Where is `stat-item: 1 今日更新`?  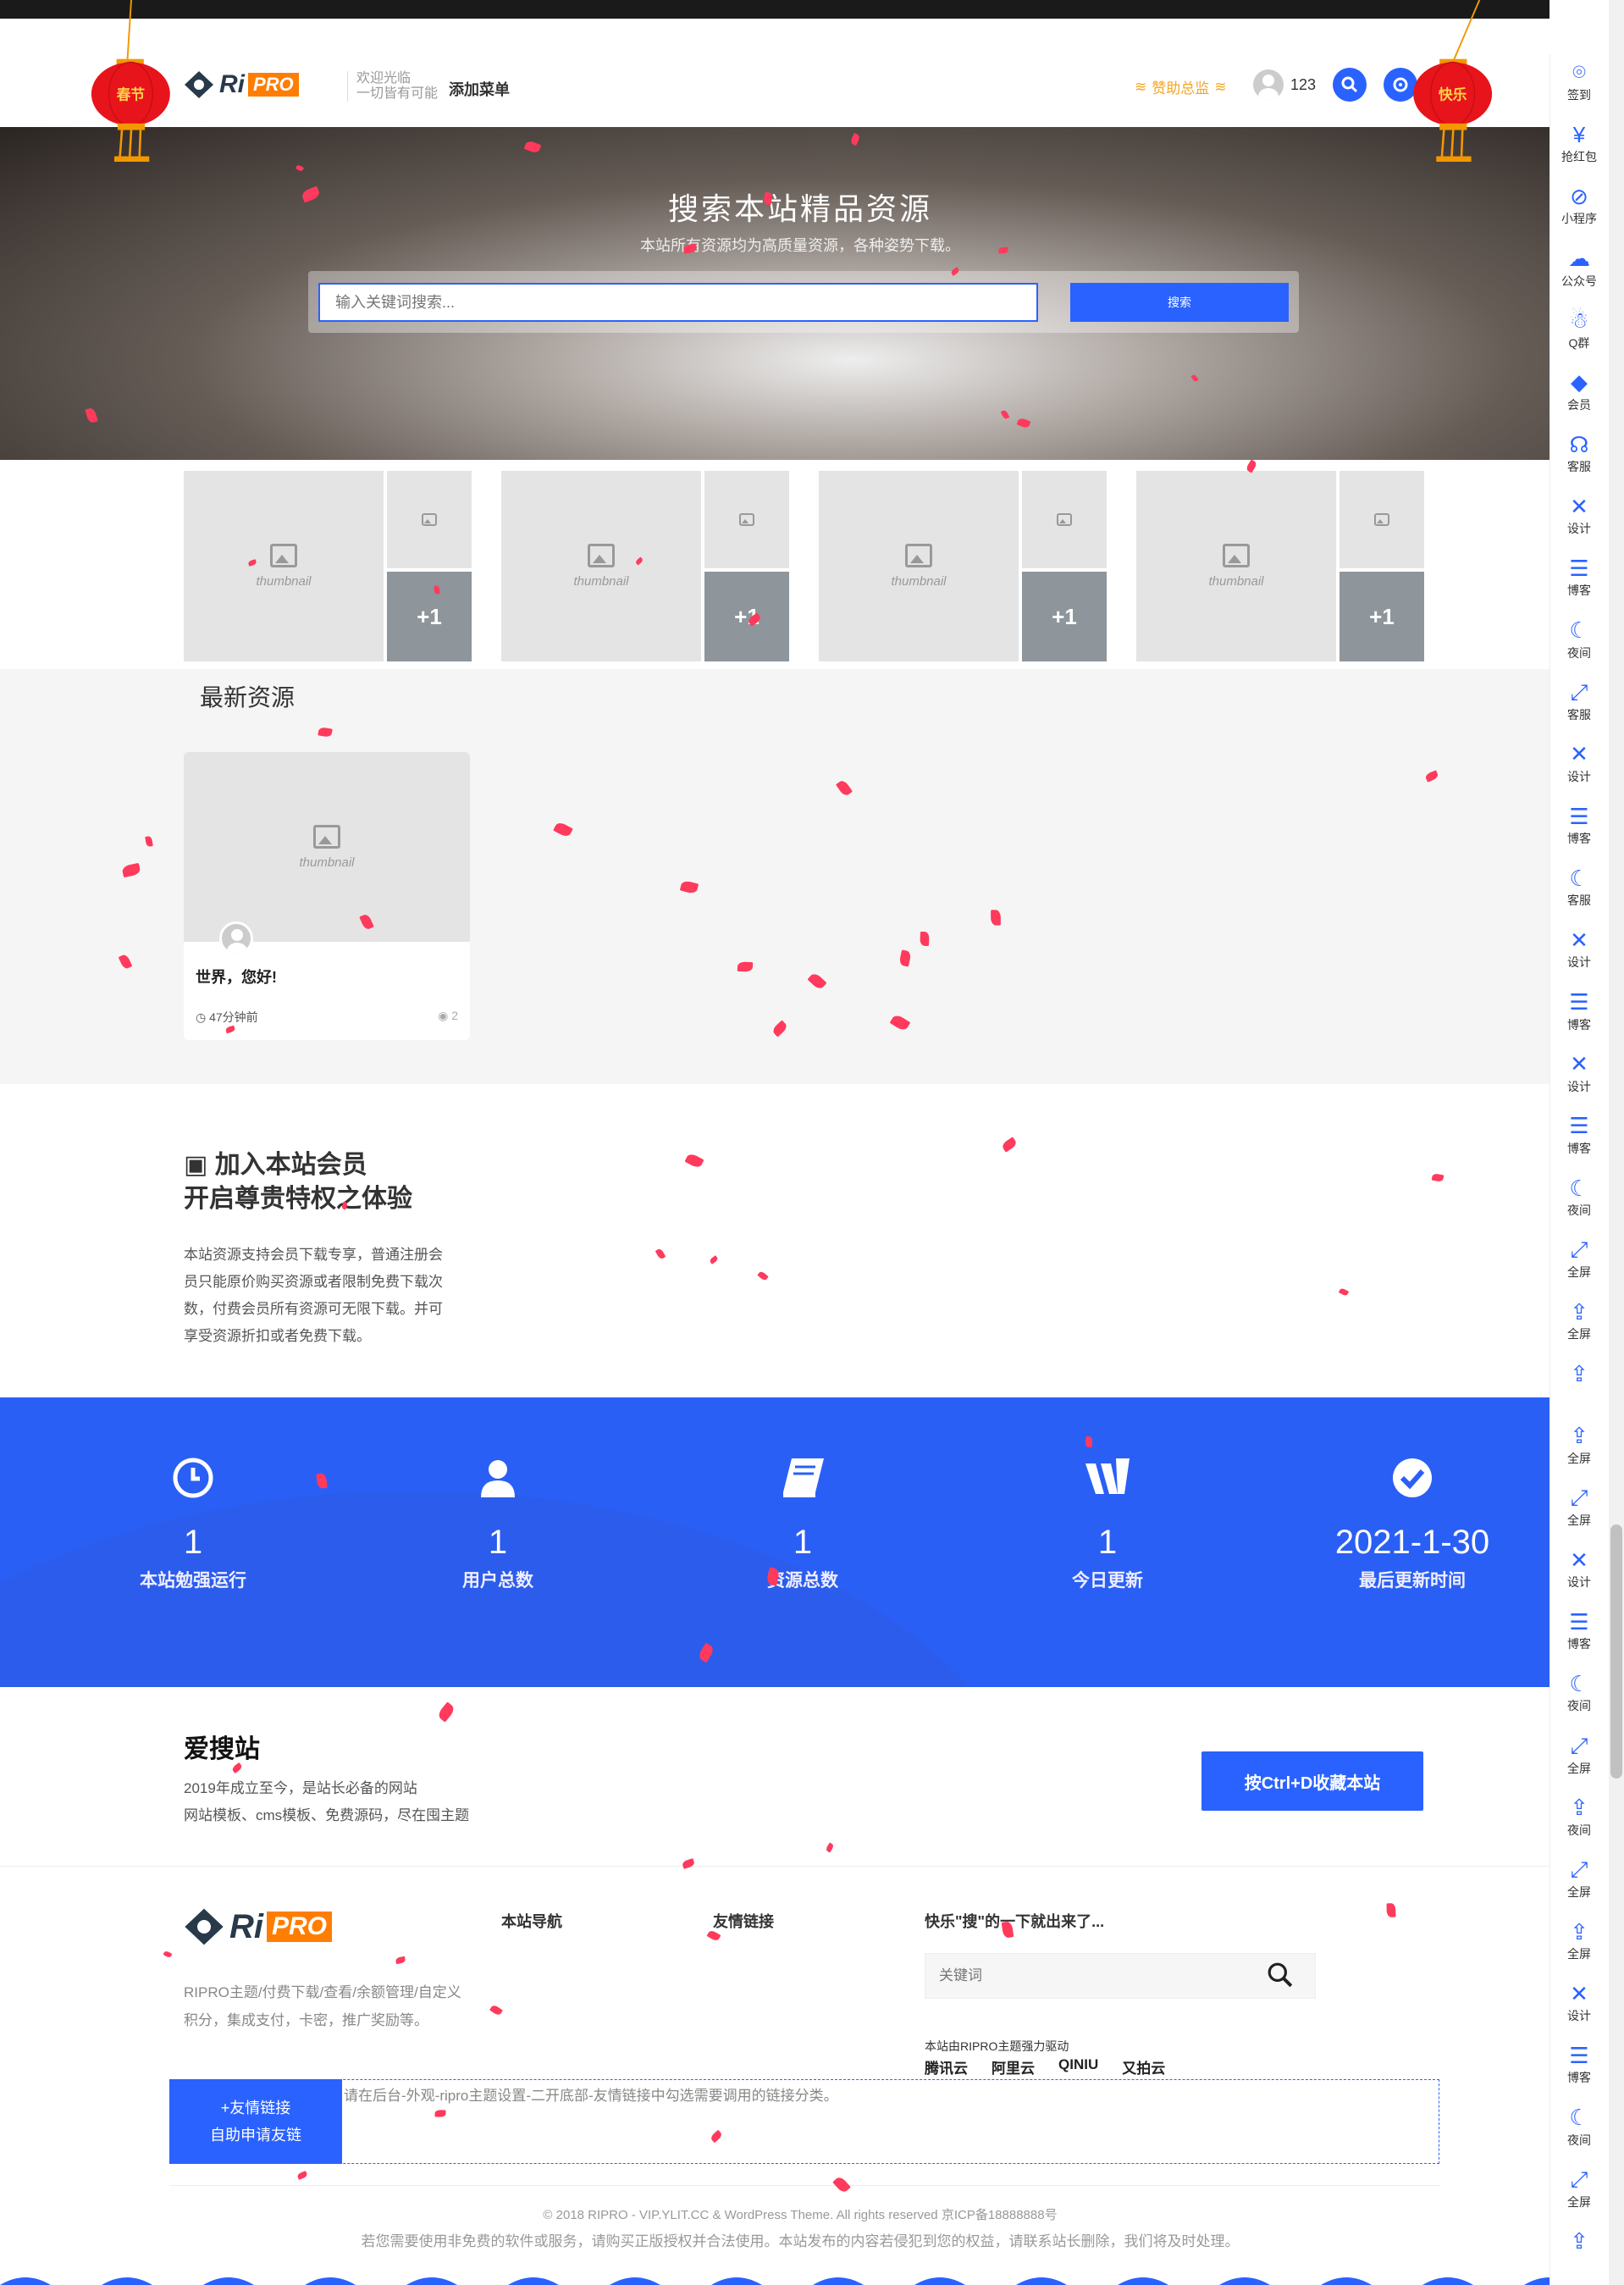
stat-item: 1 今日更新 is located at coordinates (1107, 1522).